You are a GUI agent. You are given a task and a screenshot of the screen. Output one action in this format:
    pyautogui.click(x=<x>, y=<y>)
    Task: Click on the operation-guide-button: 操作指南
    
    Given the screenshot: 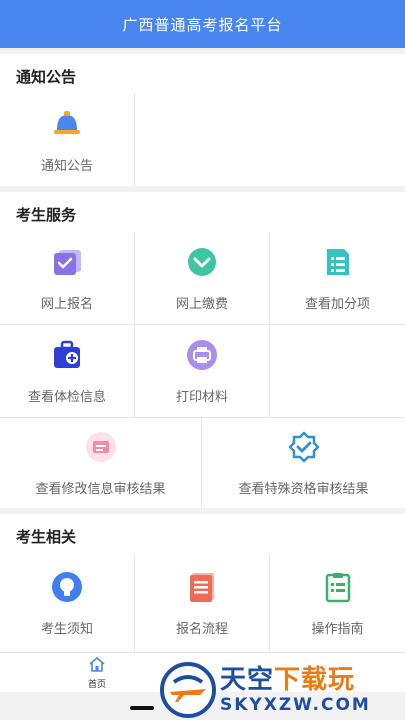 What is the action you would take?
    pyautogui.click(x=337, y=603)
    